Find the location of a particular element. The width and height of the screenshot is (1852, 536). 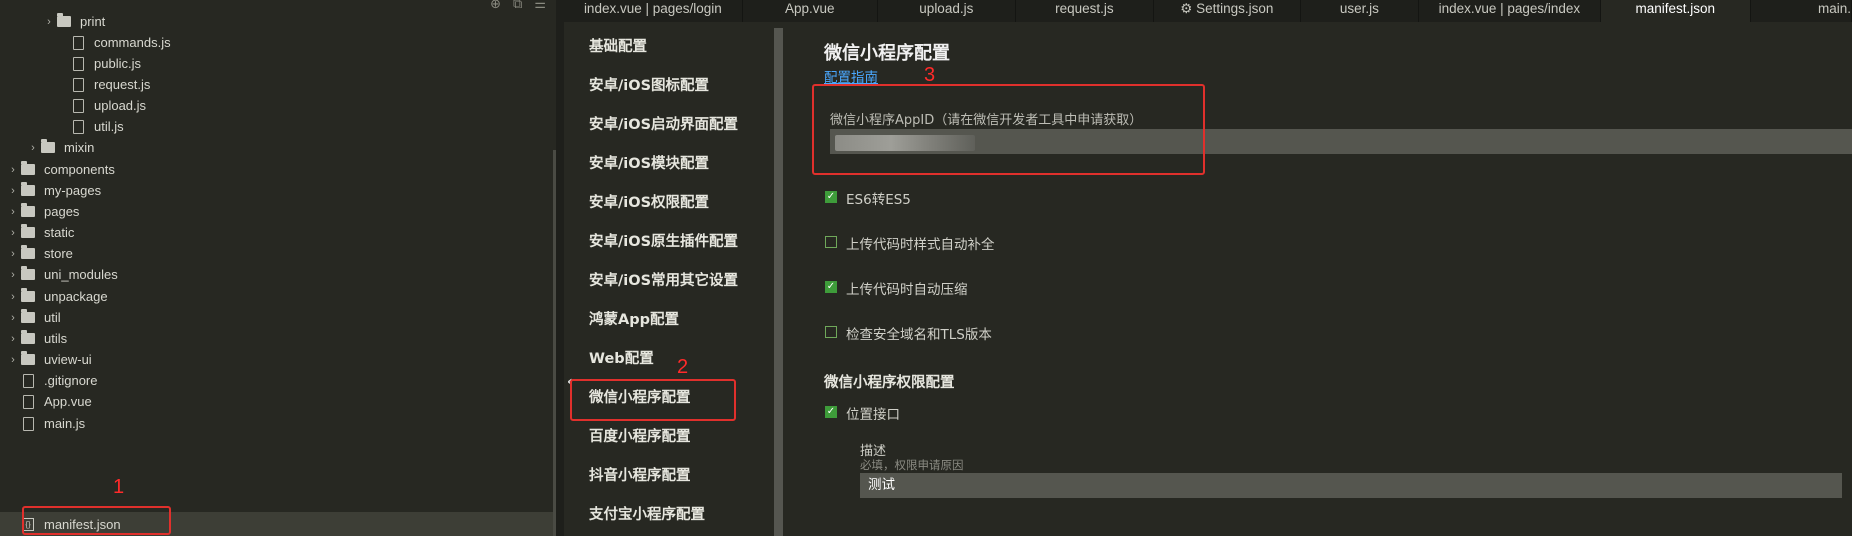

tree-item-label: print is located at coordinates (93, 21).